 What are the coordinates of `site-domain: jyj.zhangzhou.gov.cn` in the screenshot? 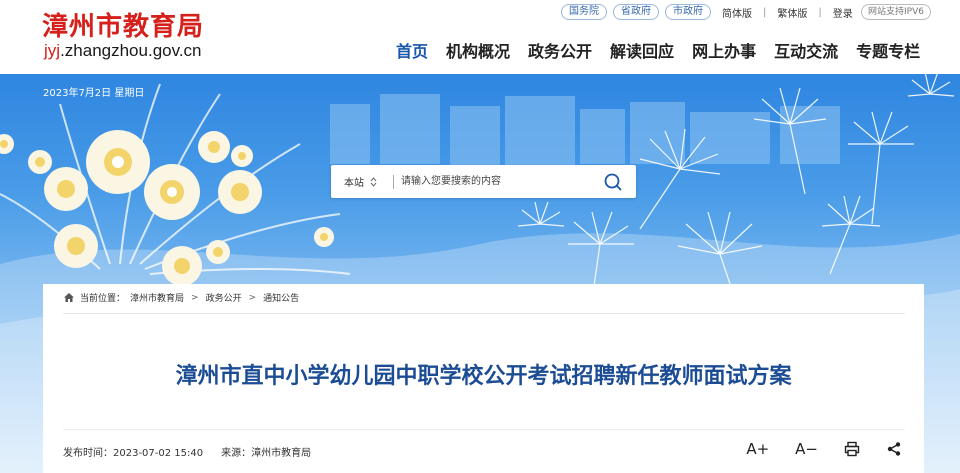 It's located at (123, 51).